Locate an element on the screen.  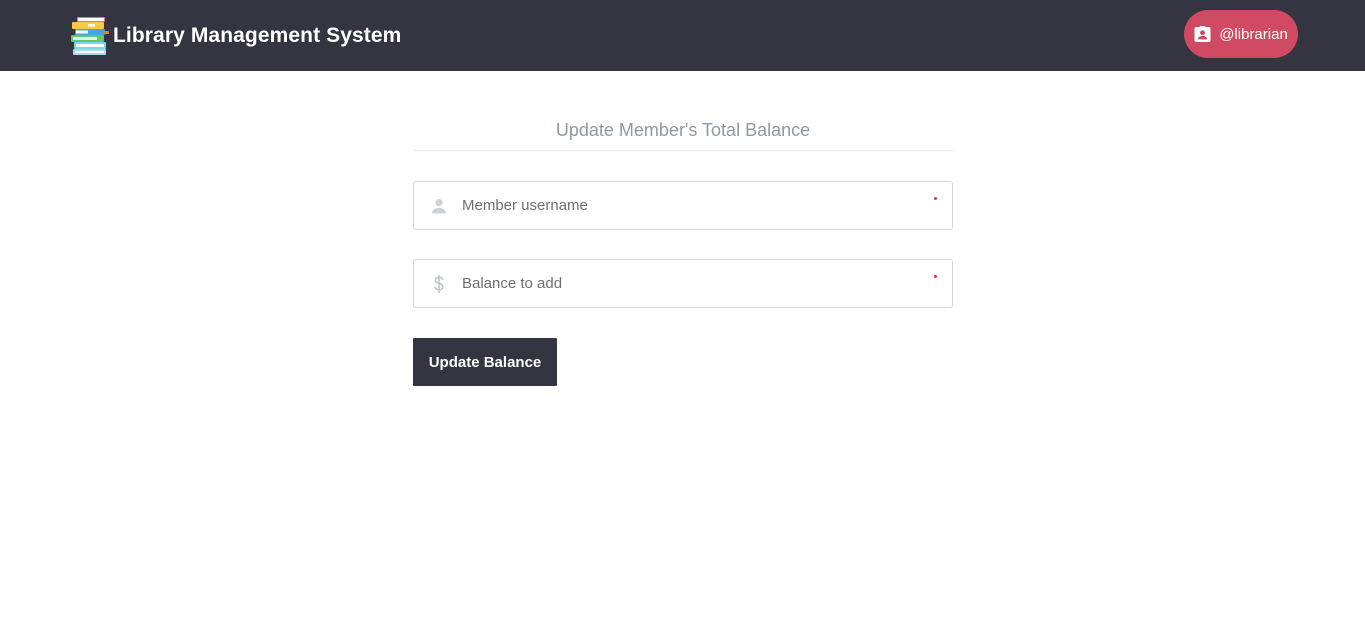
user-label: @librarian is located at coordinates (1253, 34).